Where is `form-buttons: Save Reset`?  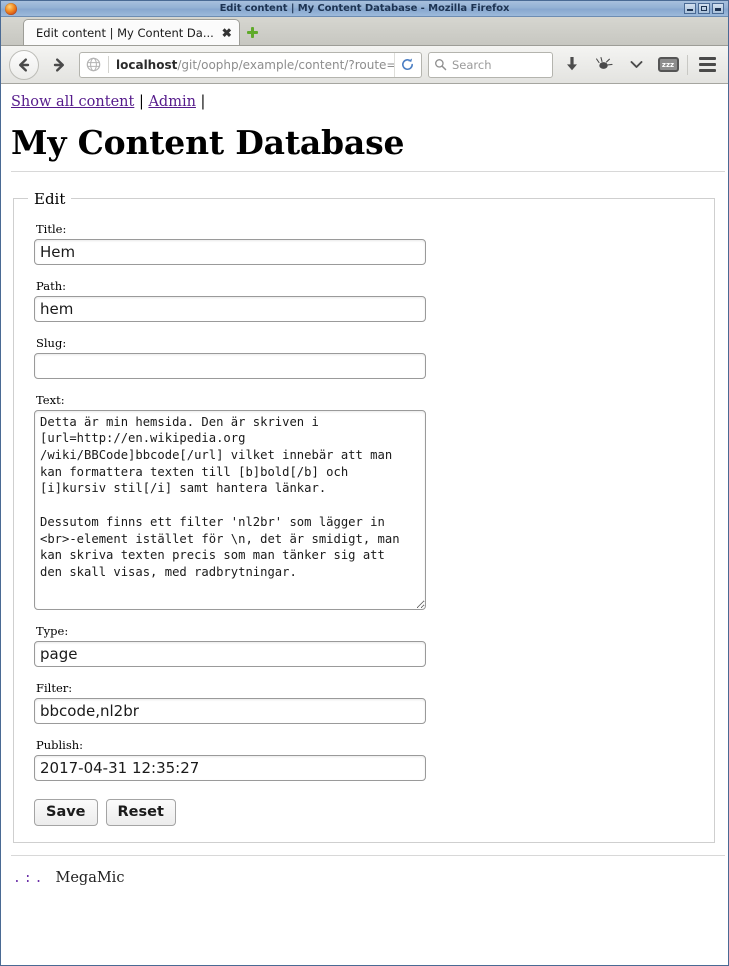
form-buttons: Save Reset is located at coordinates (368, 812).